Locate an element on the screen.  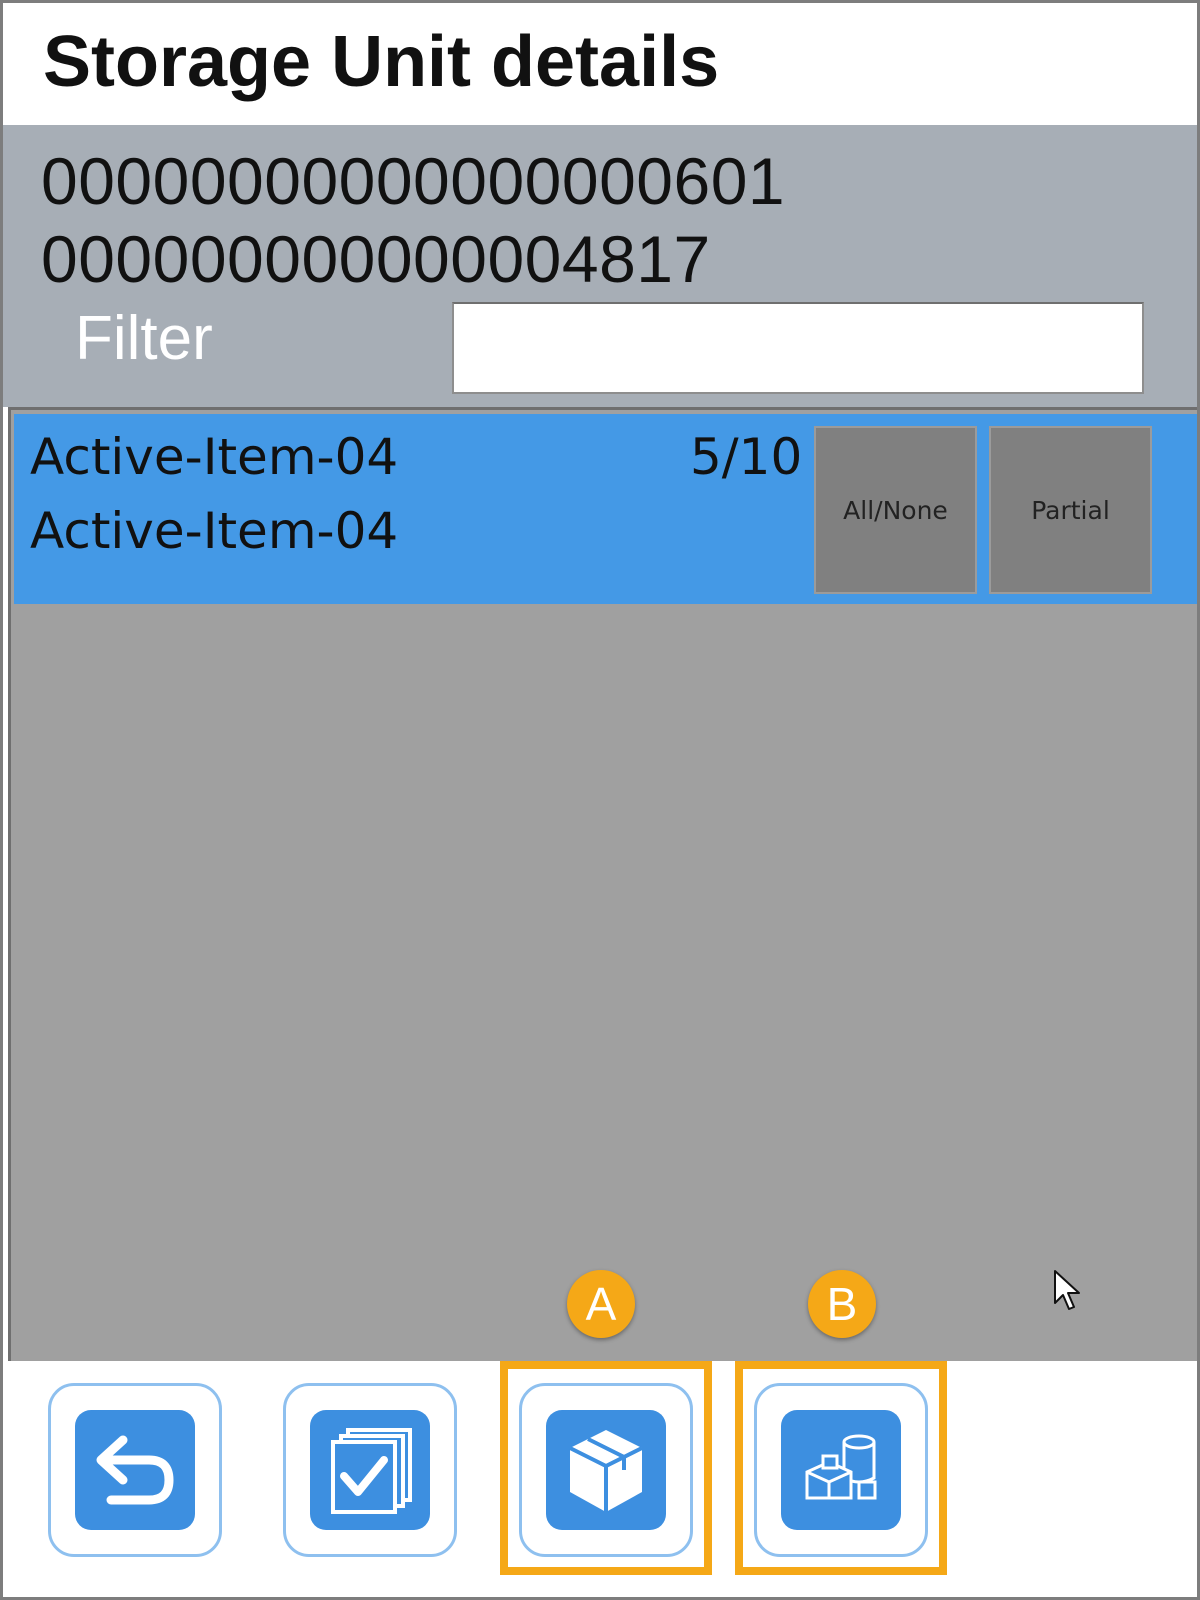
annotation-badge-b: B is located at coordinates (842, 1304).